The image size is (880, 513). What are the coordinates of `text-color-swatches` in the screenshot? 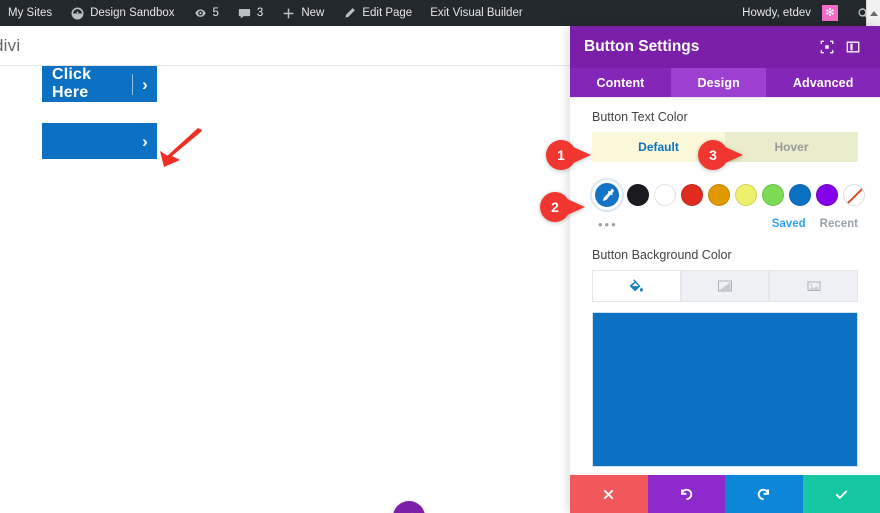 It's located at (728, 195).